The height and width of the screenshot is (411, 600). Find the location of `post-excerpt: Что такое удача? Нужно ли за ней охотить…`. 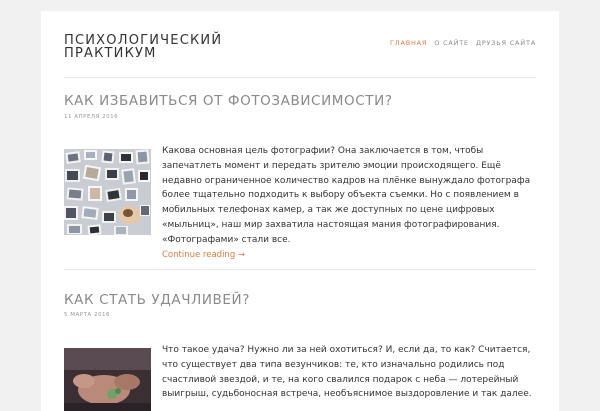

post-excerpt: Что такое удача? Нужно ли за ней охотить… is located at coordinates (349, 372).